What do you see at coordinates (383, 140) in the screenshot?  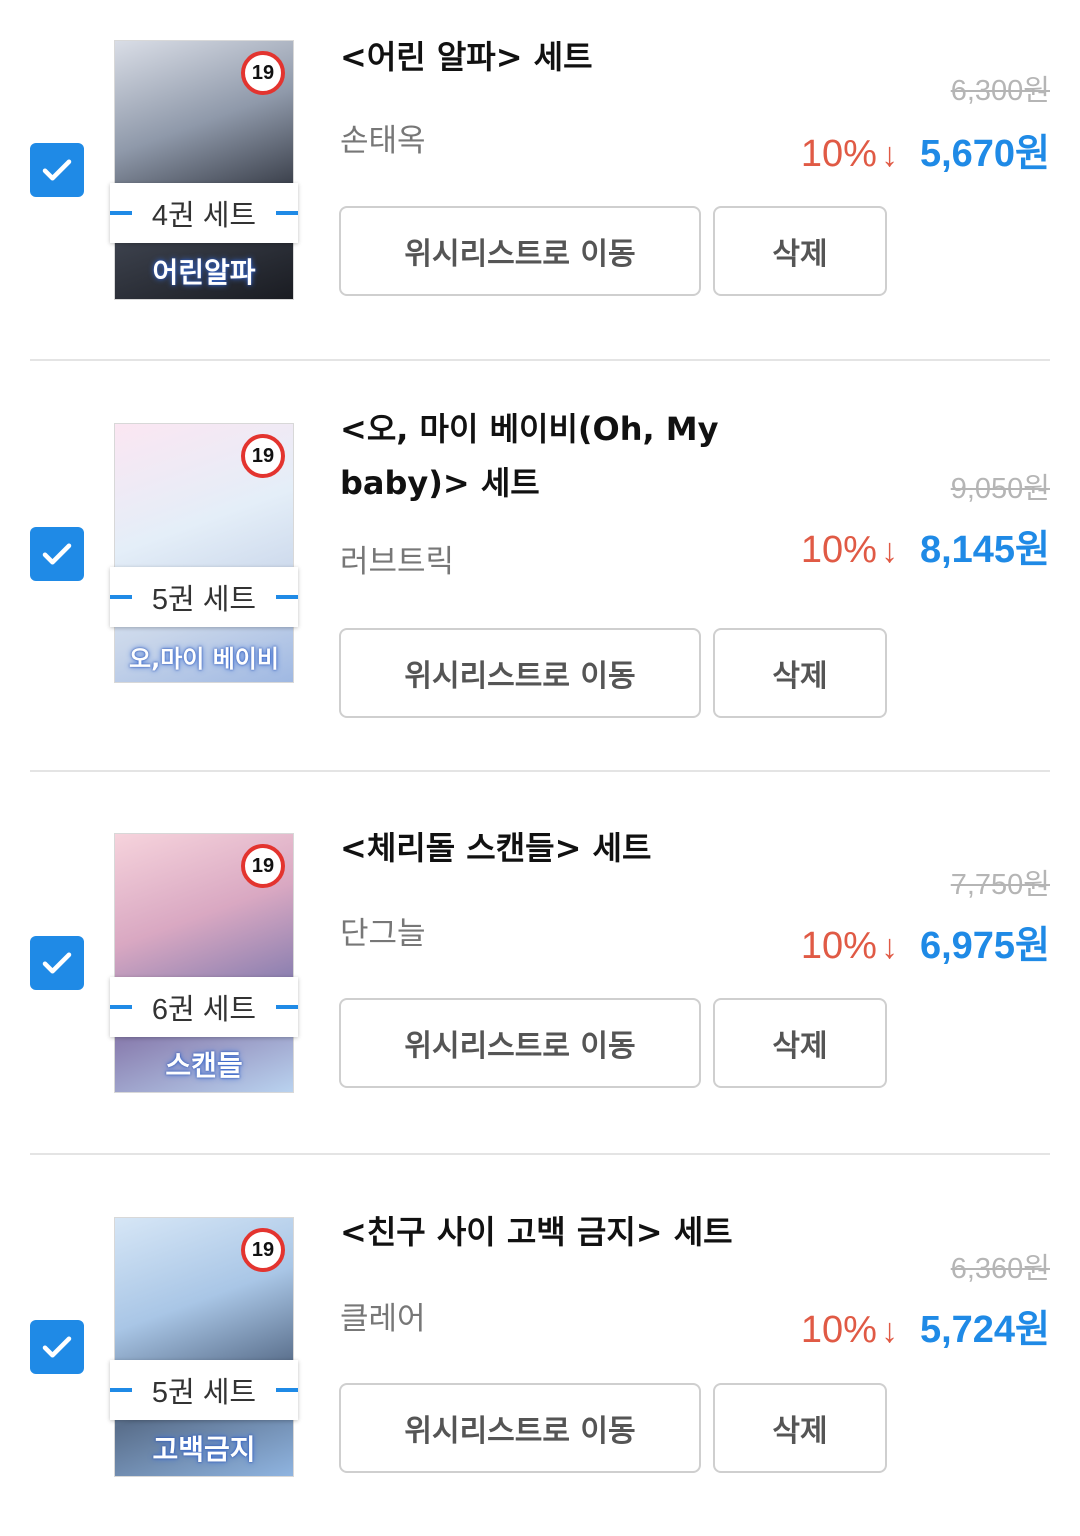 I see `item-author: 손태옥` at bounding box center [383, 140].